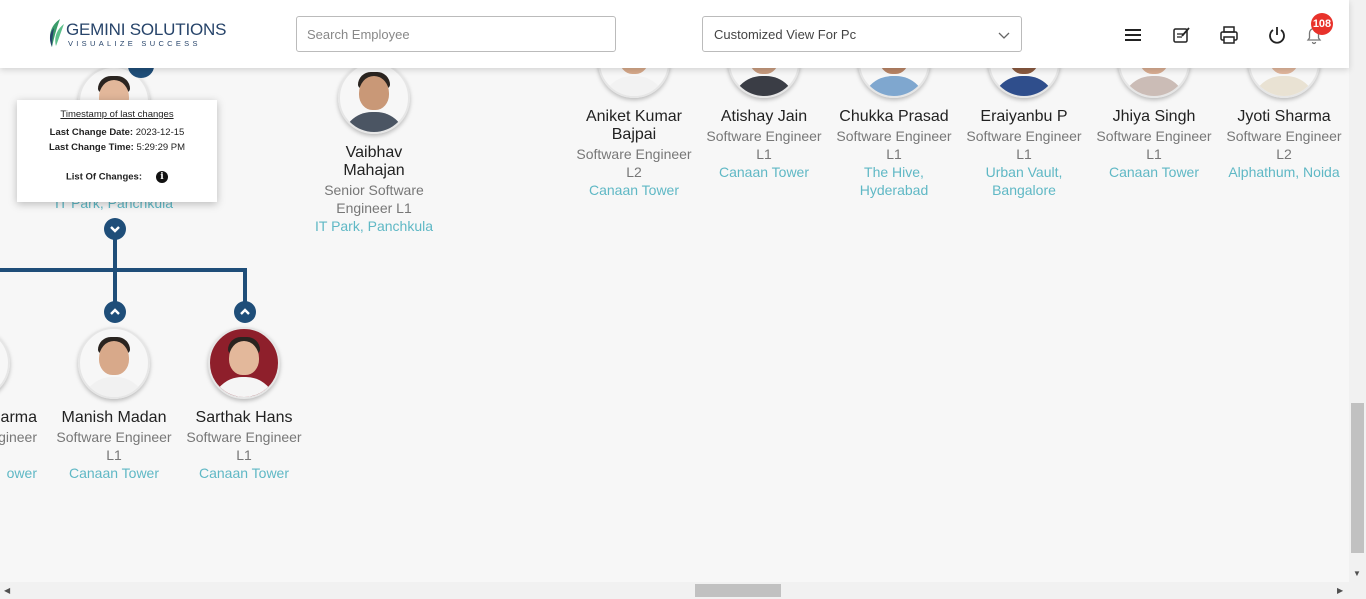  Describe the element at coordinates (146, 29) in the screenshot. I see `logo-text: GEMINI SOLUTIONS` at that location.